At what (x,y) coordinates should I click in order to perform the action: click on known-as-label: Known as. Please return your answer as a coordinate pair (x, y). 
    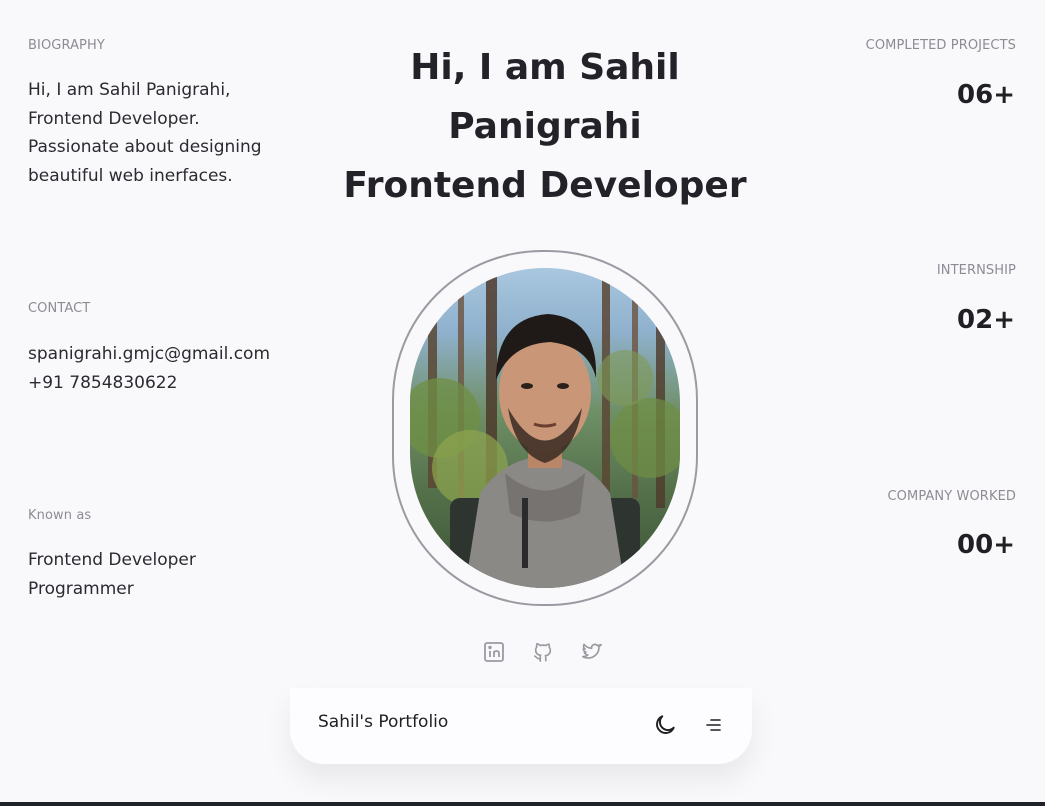
    Looking at the image, I should click on (60, 515).